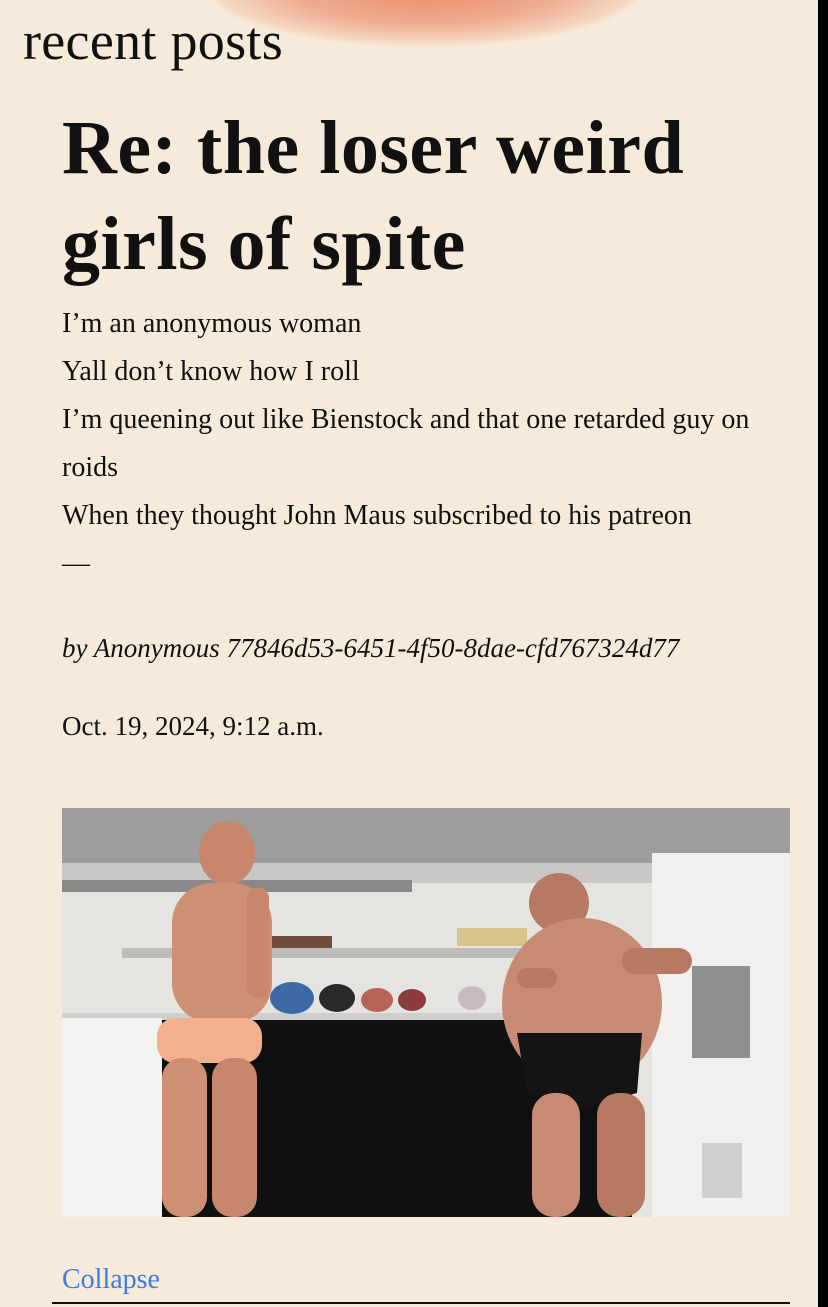 This screenshot has height=1307, width=828. I want to click on screen-edge, so click(823, 653).